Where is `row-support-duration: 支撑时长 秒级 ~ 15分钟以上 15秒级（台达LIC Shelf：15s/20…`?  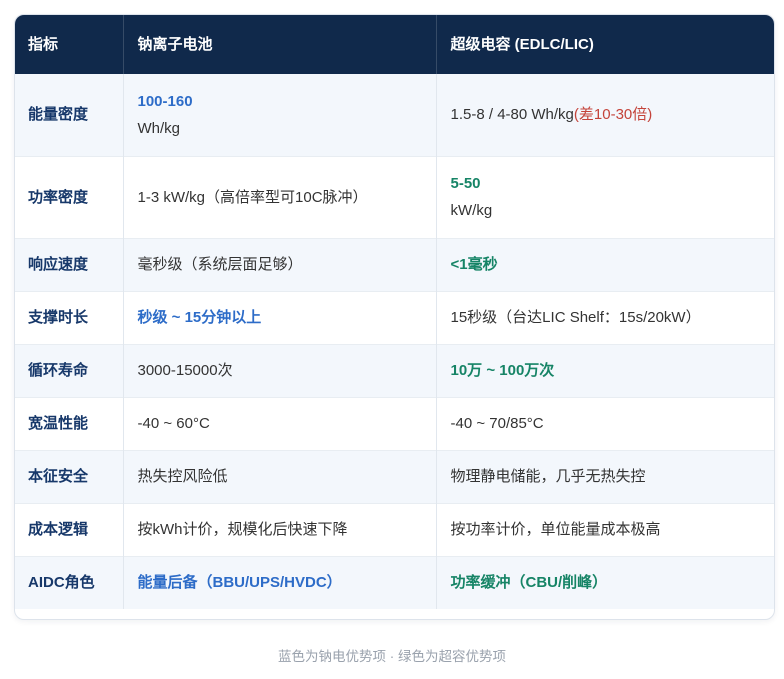
row-support-duration: 支撑时长 秒级 ~ 15分钟以上 15秒级（台达LIC Shelf：15s/20… is located at coordinates (394, 317).